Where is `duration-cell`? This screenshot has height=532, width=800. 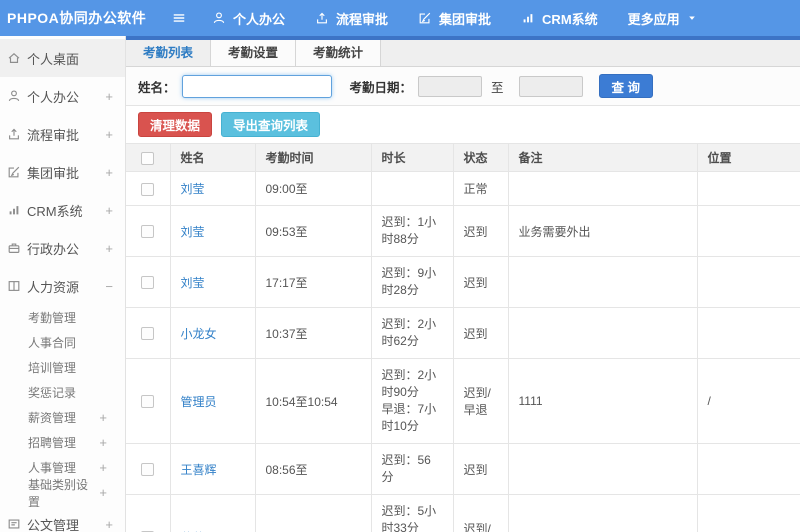 duration-cell is located at coordinates (412, 188).